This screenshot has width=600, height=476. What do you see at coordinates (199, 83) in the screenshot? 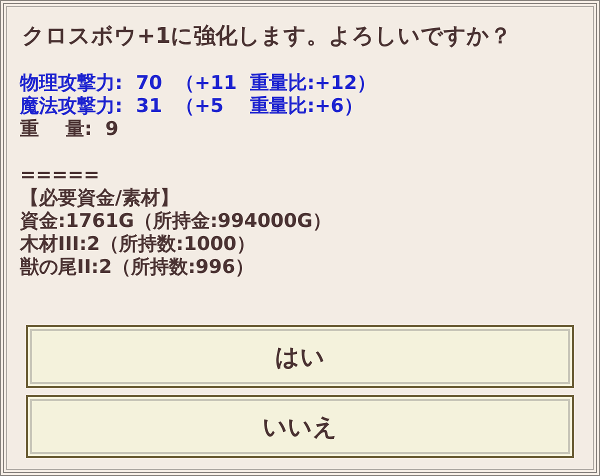
I see `stat-line: 物理攻撃力: 70 （+11 重量比:+12）` at bounding box center [199, 83].